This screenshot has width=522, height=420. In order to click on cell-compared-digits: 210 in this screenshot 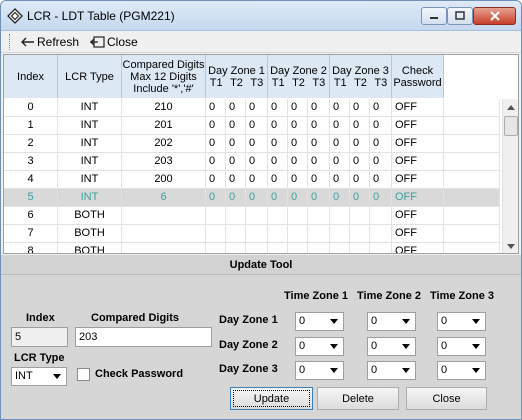, I will do `click(164, 108)`.